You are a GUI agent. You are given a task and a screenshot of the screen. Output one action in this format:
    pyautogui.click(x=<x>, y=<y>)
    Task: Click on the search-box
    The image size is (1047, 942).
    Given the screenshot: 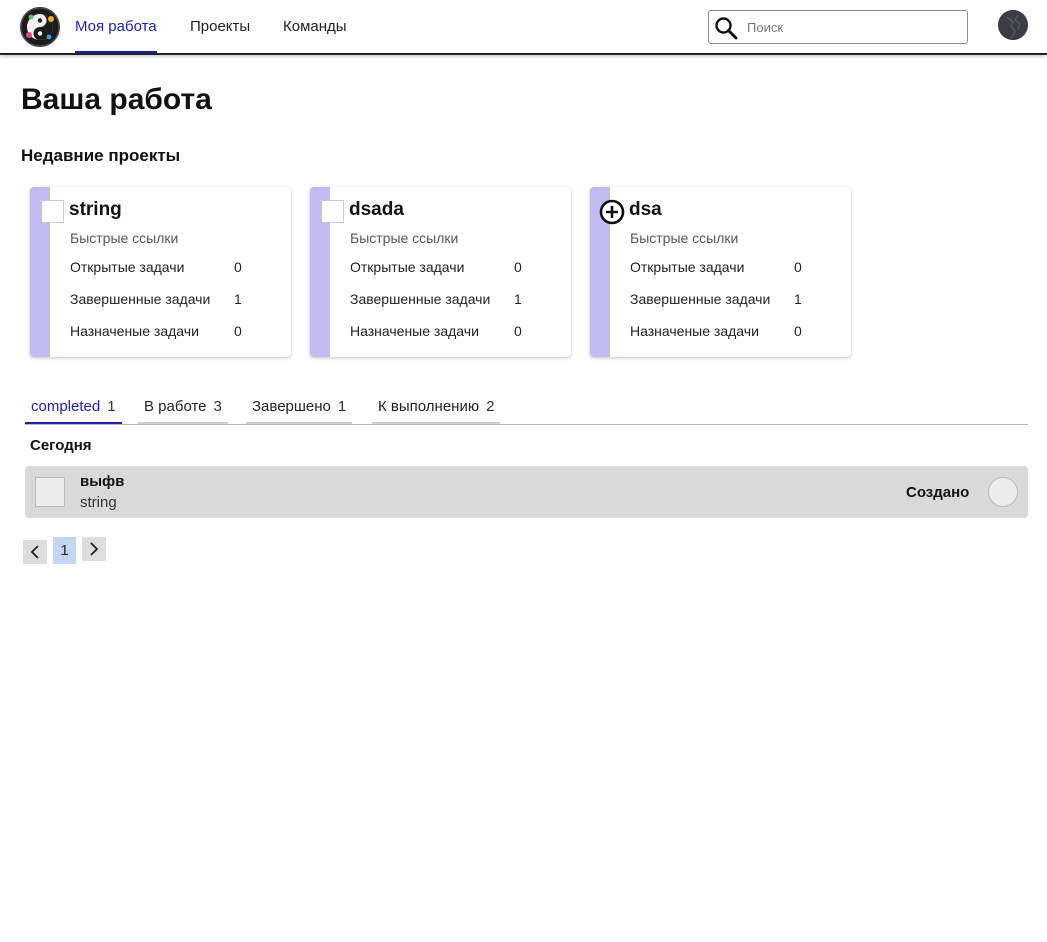 What is the action you would take?
    pyautogui.click(x=838, y=27)
    